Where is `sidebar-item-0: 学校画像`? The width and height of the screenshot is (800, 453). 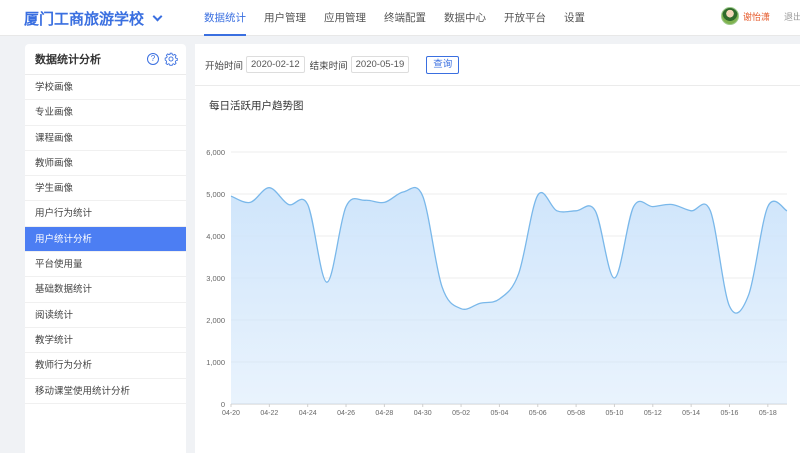
sidebar-item-0: 学校画像 is located at coordinates (105, 88).